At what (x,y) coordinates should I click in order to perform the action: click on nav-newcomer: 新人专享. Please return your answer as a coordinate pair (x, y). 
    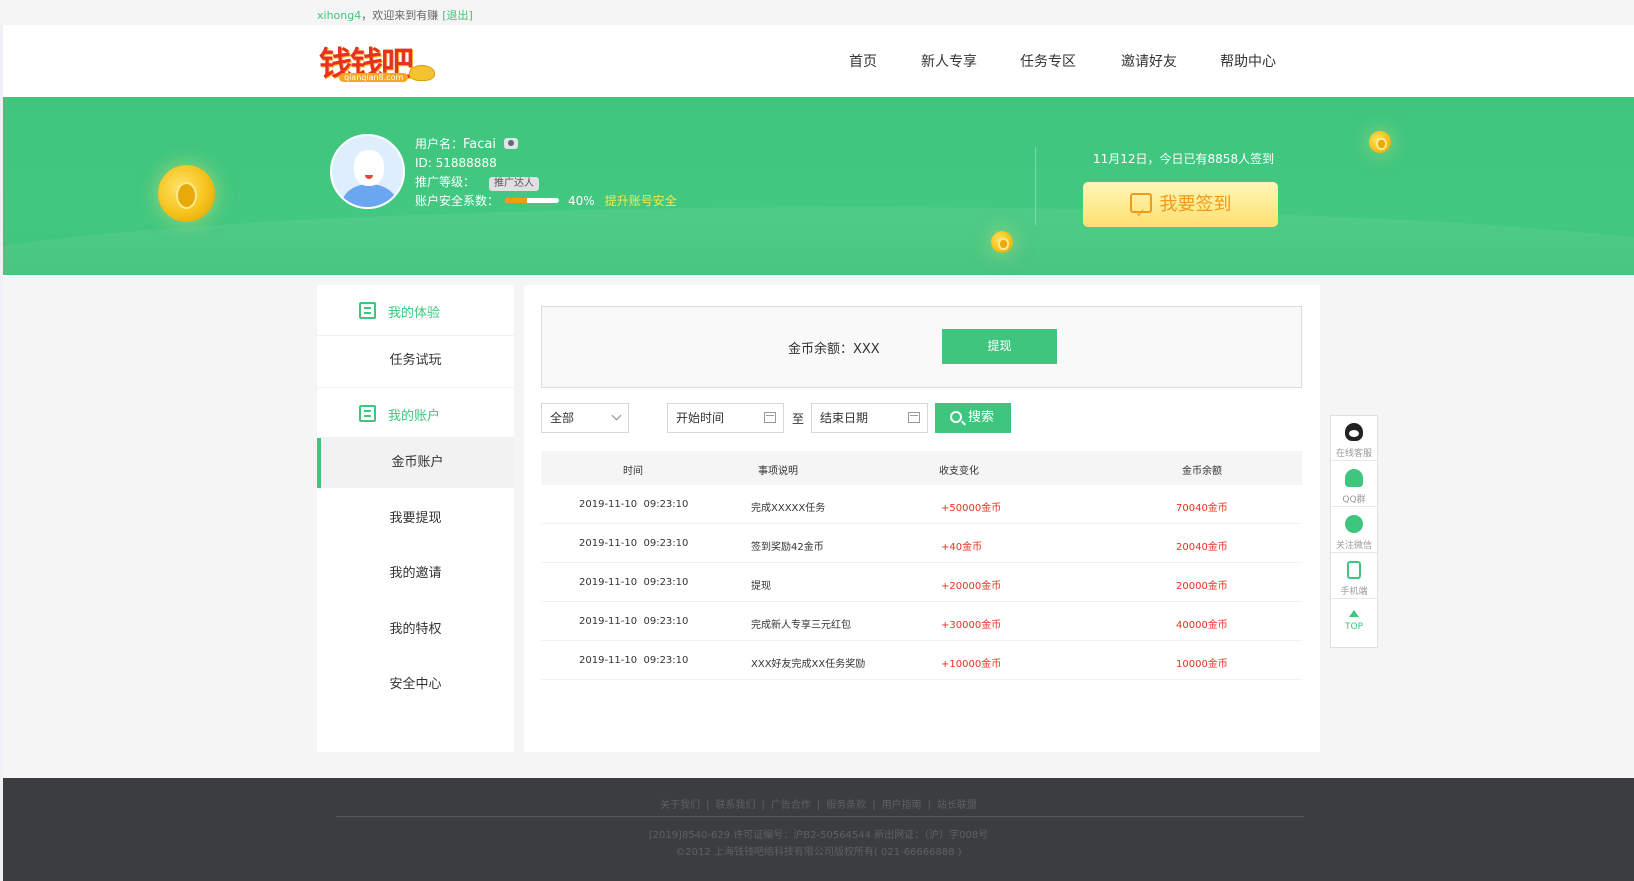
    Looking at the image, I should click on (949, 61).